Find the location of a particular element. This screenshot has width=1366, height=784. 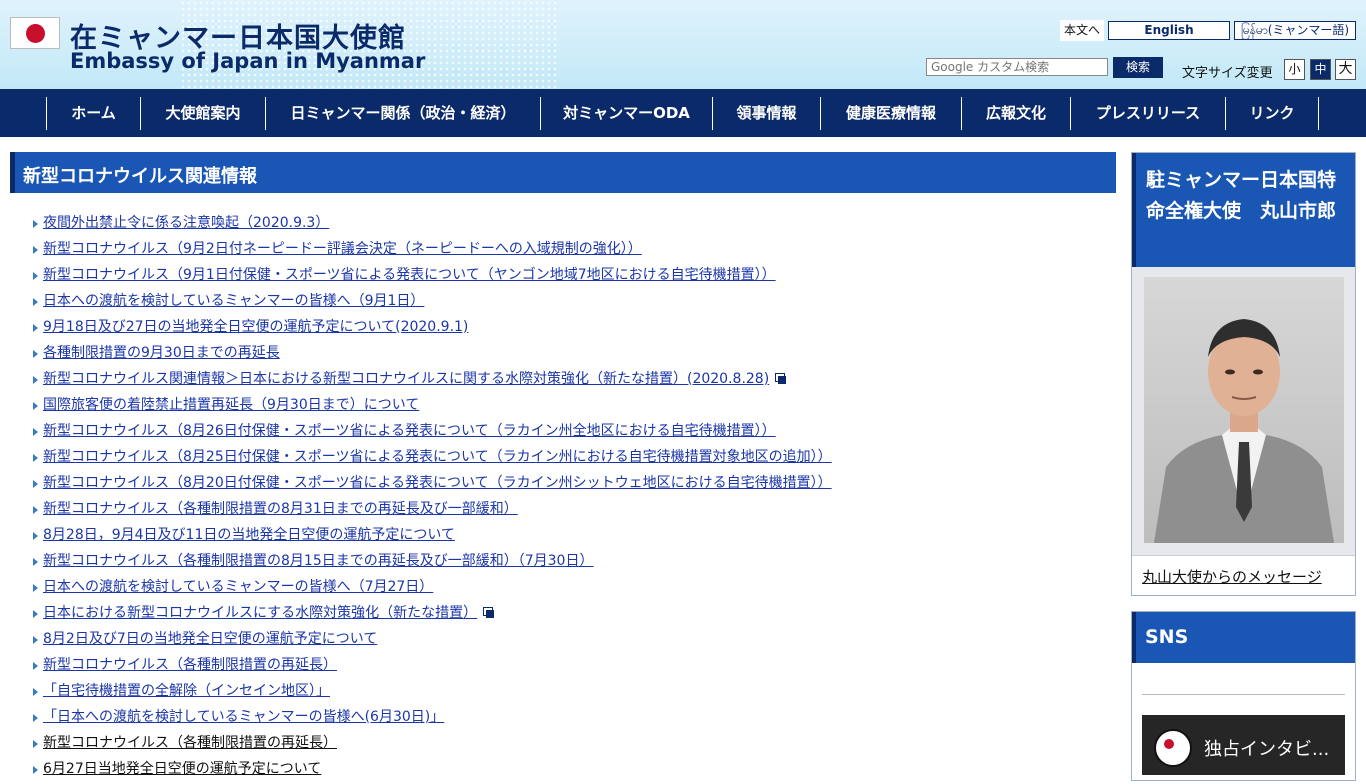

ambassador-title: 駐ミャンマー日本国特命全権大使 丸山市郎 is located at coordinates (1241, 195).